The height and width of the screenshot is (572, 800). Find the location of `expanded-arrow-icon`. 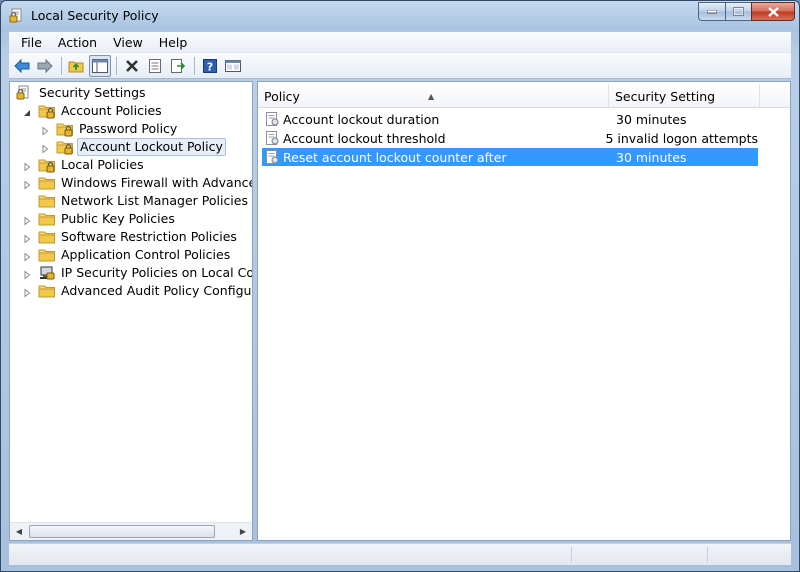

expanded-arrow-icon is located at coordinates (27, 111).